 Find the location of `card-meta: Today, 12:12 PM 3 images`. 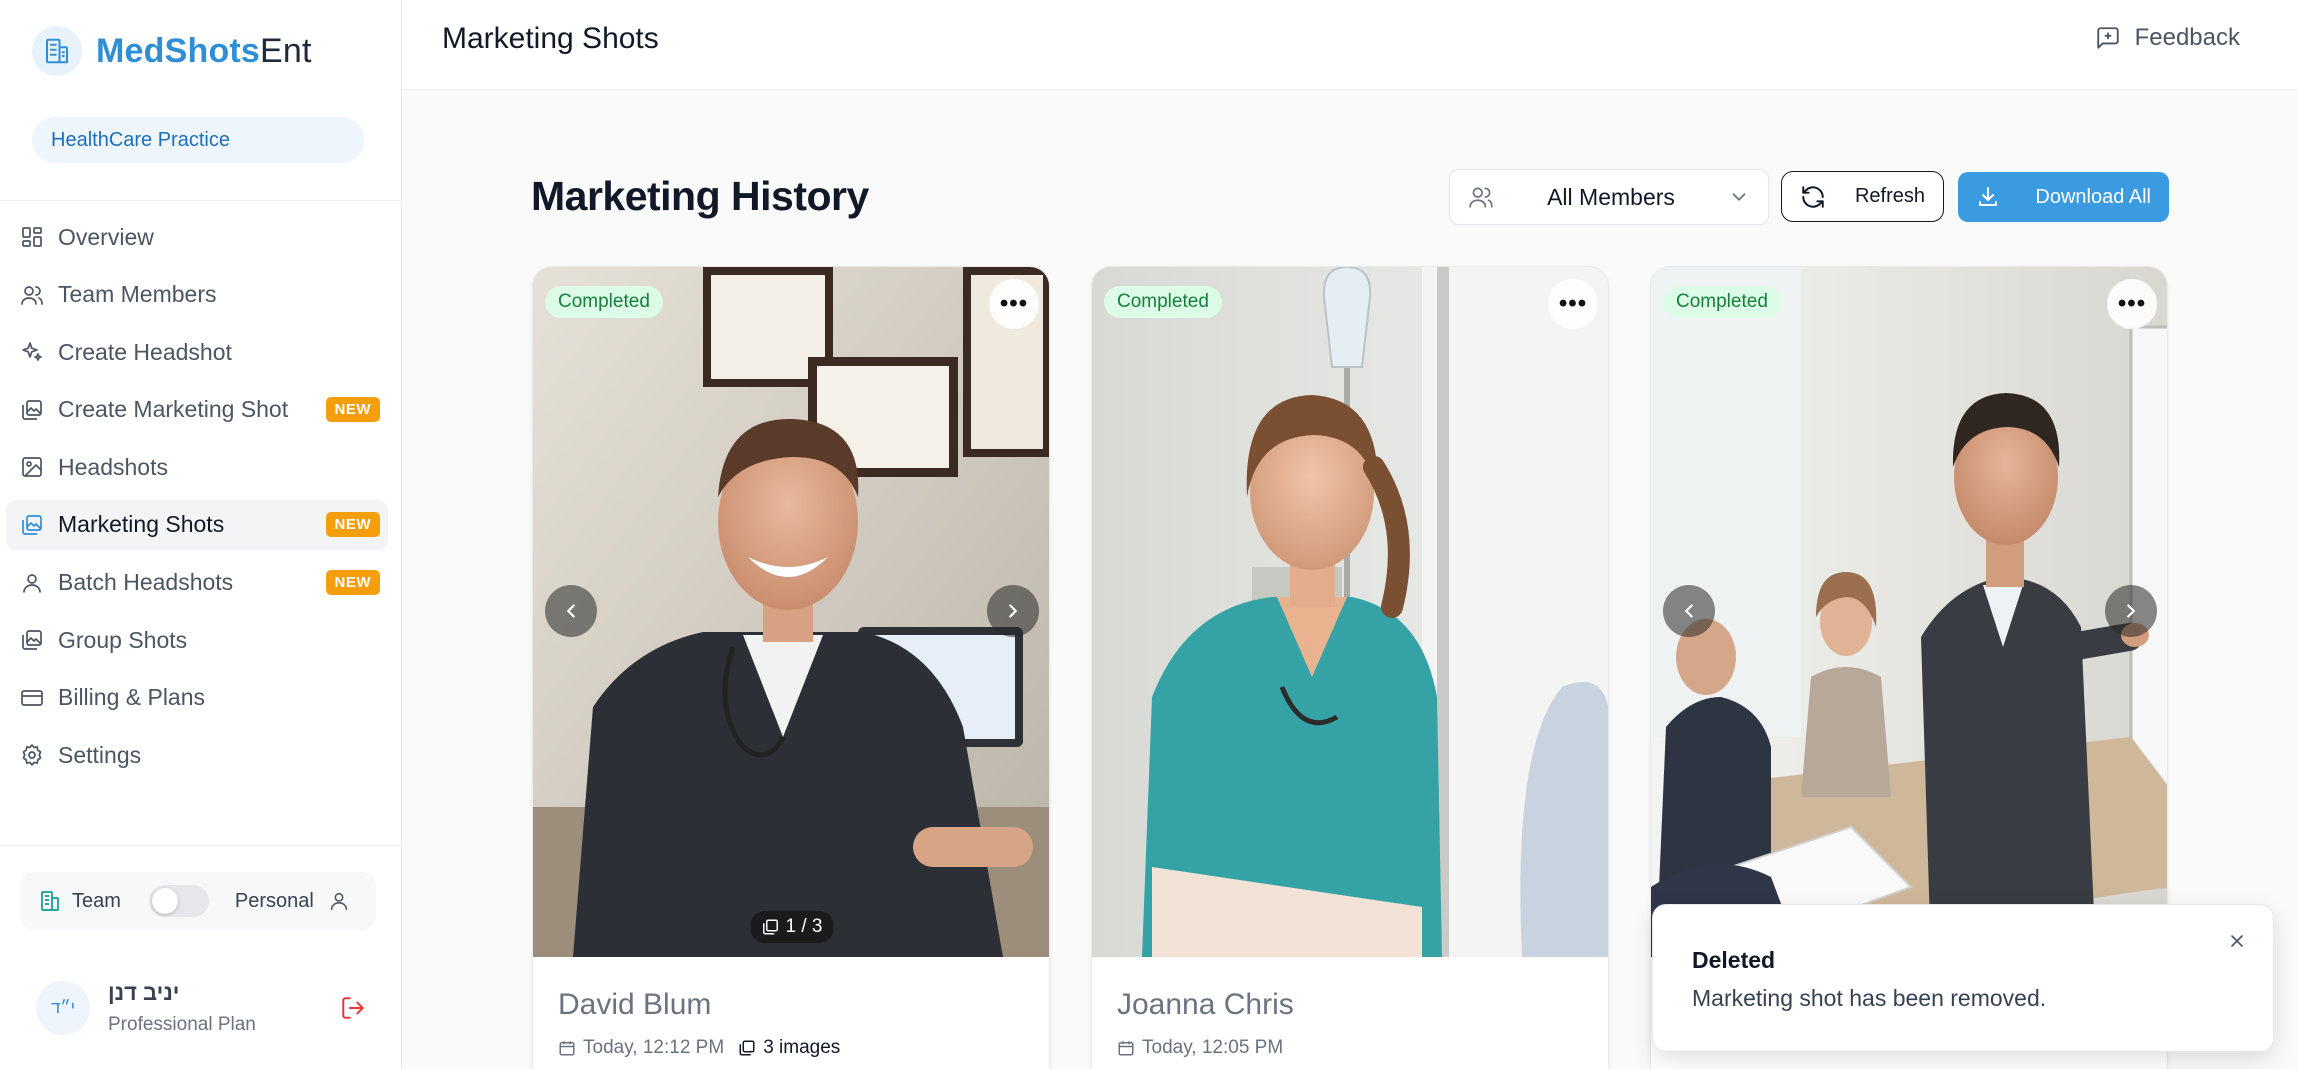

card-meta: Today, 12:12 PM 3 images is located at coordinates (699, 1048).